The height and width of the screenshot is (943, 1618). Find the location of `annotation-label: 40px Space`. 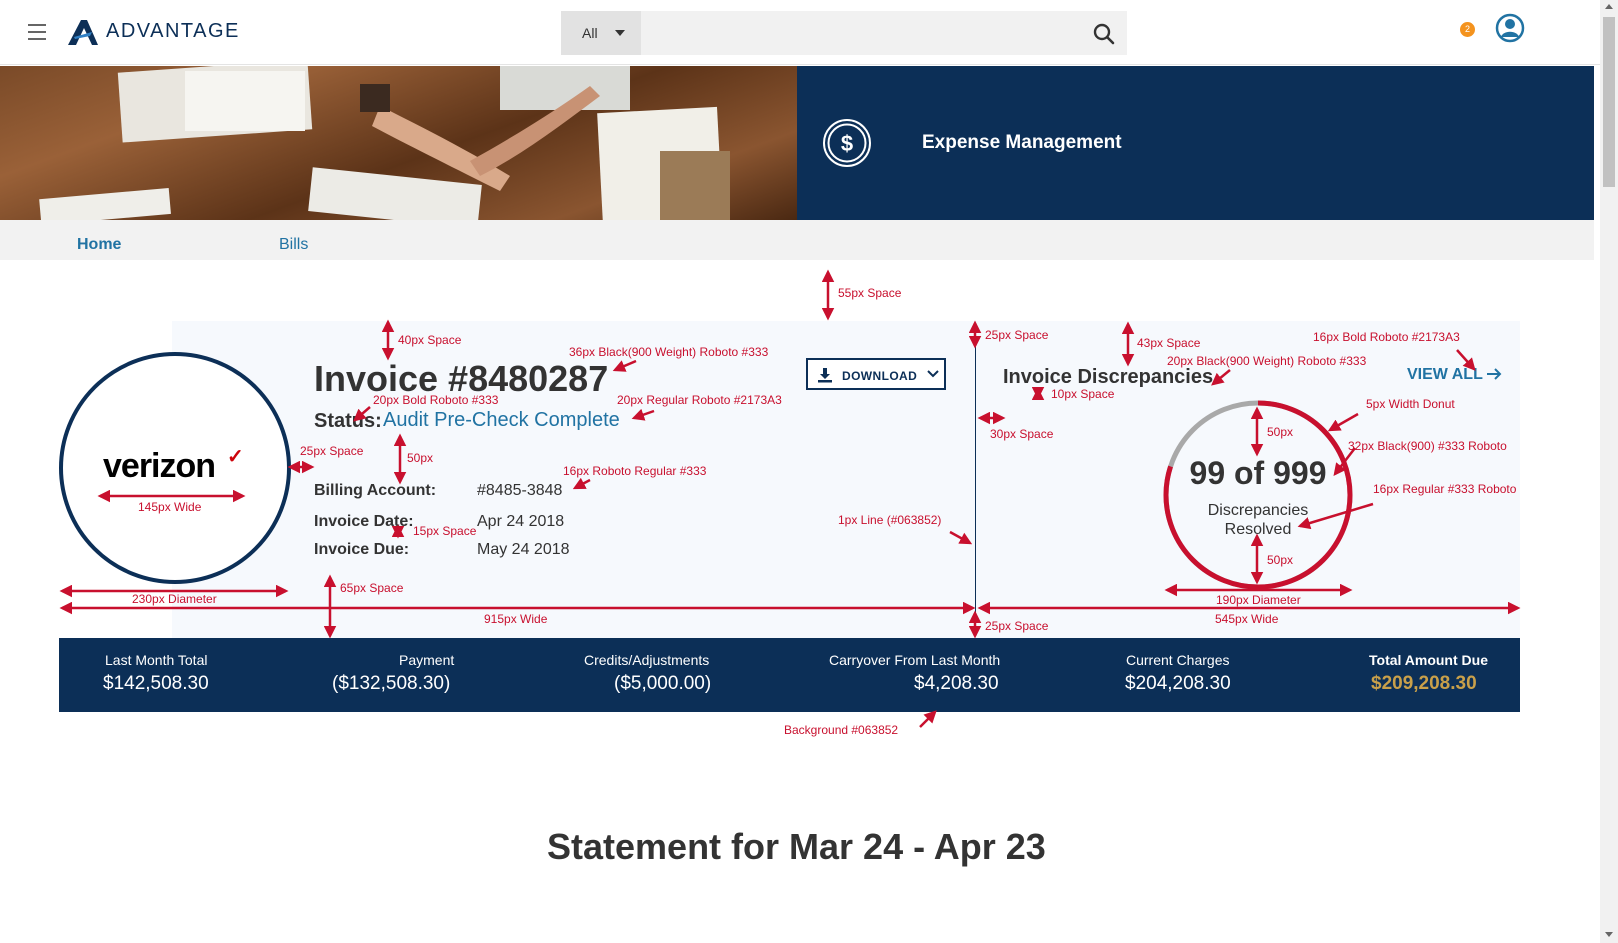

annotation-label: 40px Space is located at coordinates (430, 340).